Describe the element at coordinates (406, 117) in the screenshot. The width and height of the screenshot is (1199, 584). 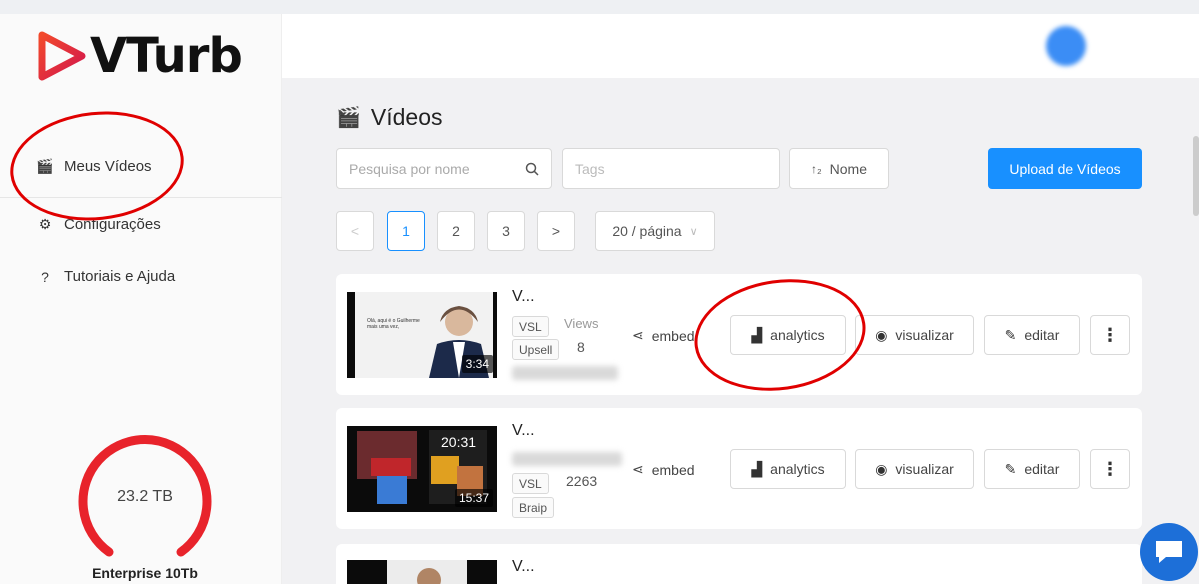
I see `page-title-text: Vídeos` at that location.